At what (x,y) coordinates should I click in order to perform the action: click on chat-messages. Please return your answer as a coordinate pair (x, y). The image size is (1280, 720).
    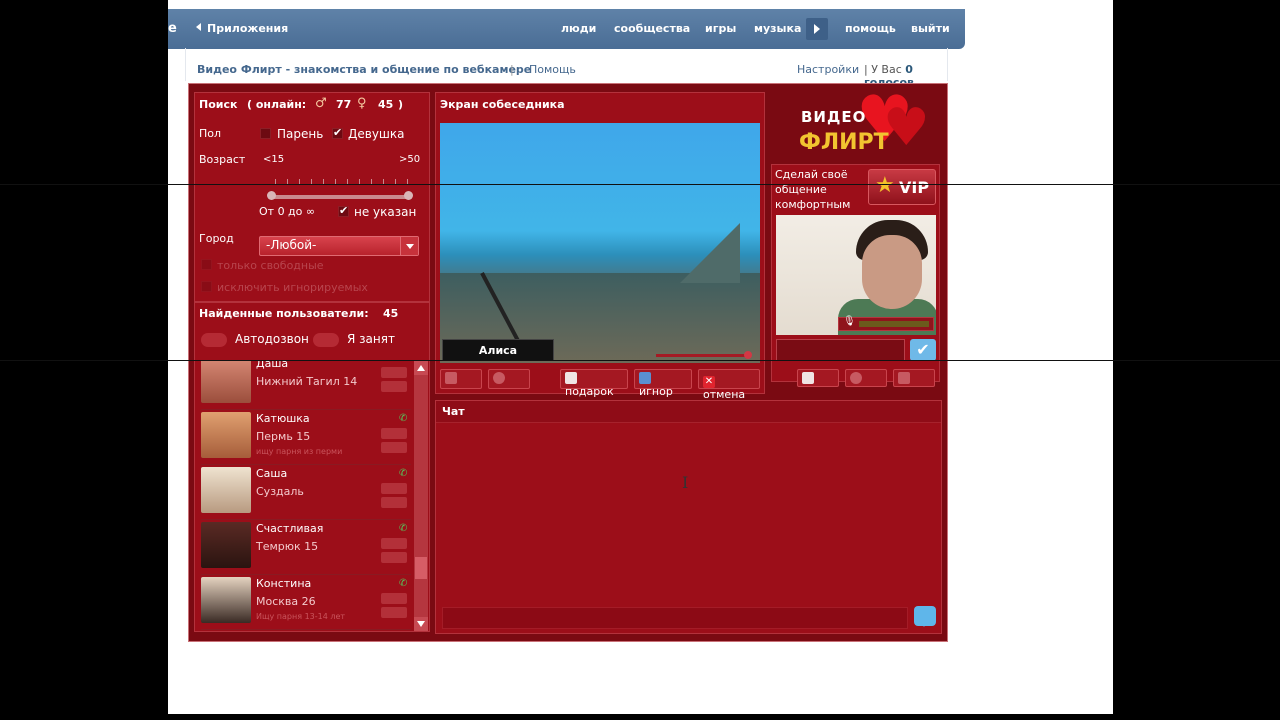
    Looking at the image, I should click on (688, 514).